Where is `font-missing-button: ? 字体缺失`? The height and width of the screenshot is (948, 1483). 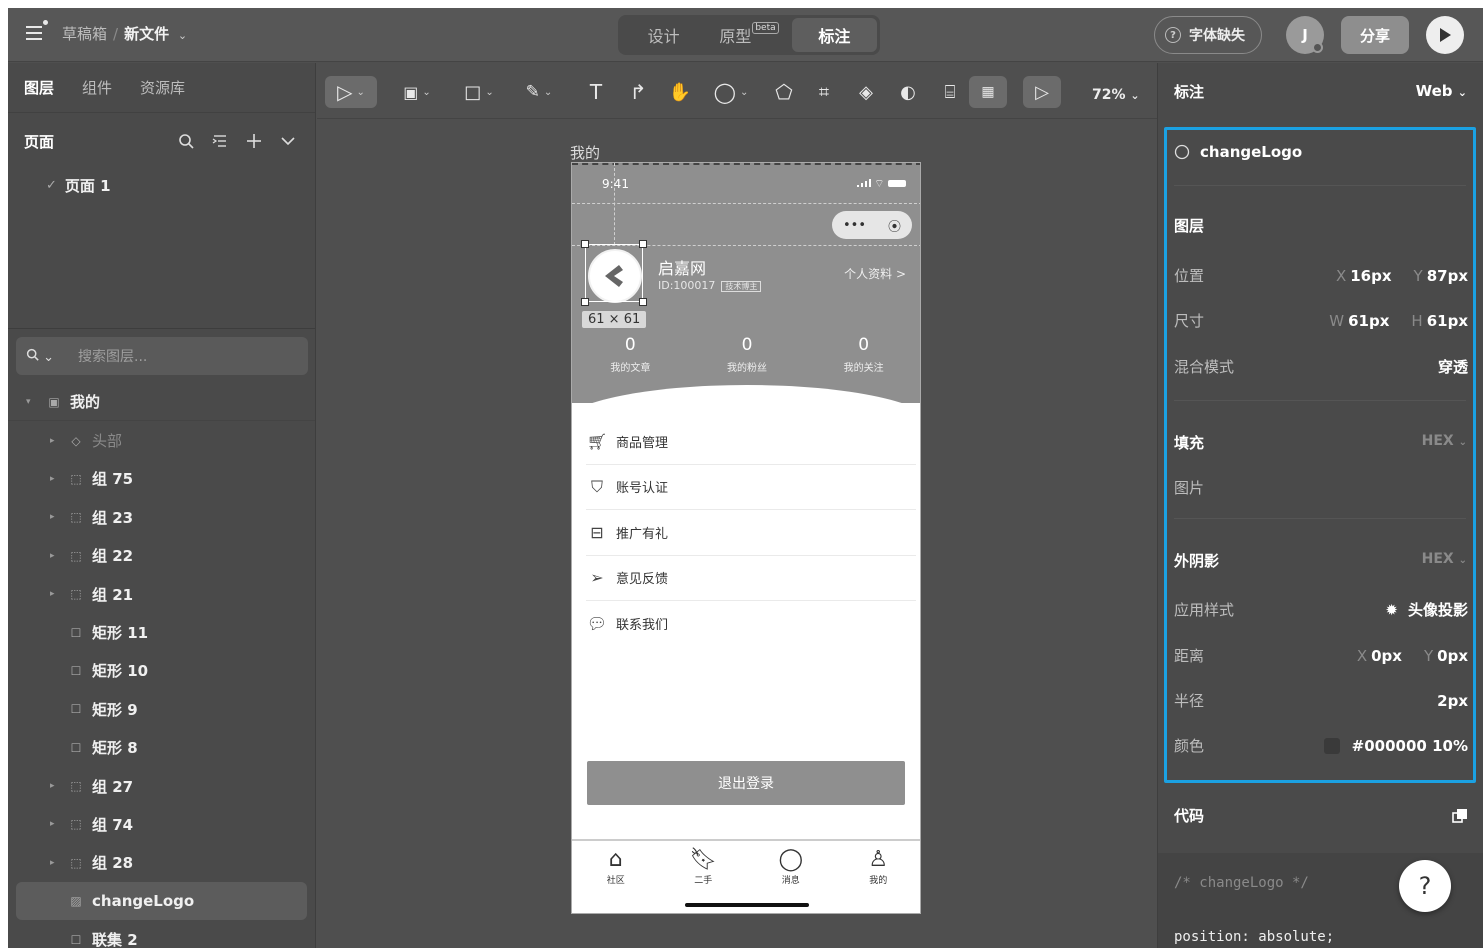 font-missing-button: ? 字体缺失 is located at coordinates (1208, 35).